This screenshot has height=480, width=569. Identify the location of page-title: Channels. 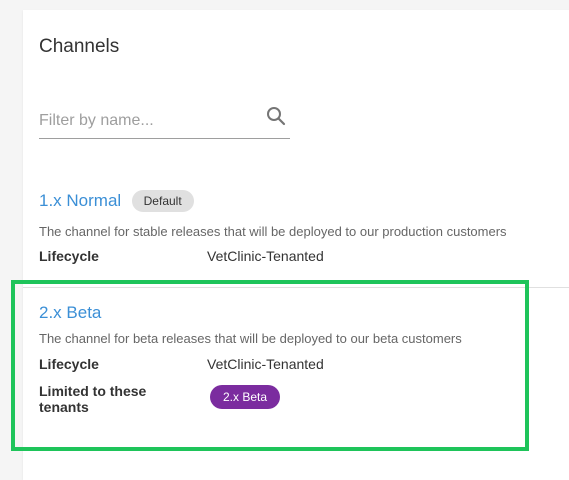
(79, 46).